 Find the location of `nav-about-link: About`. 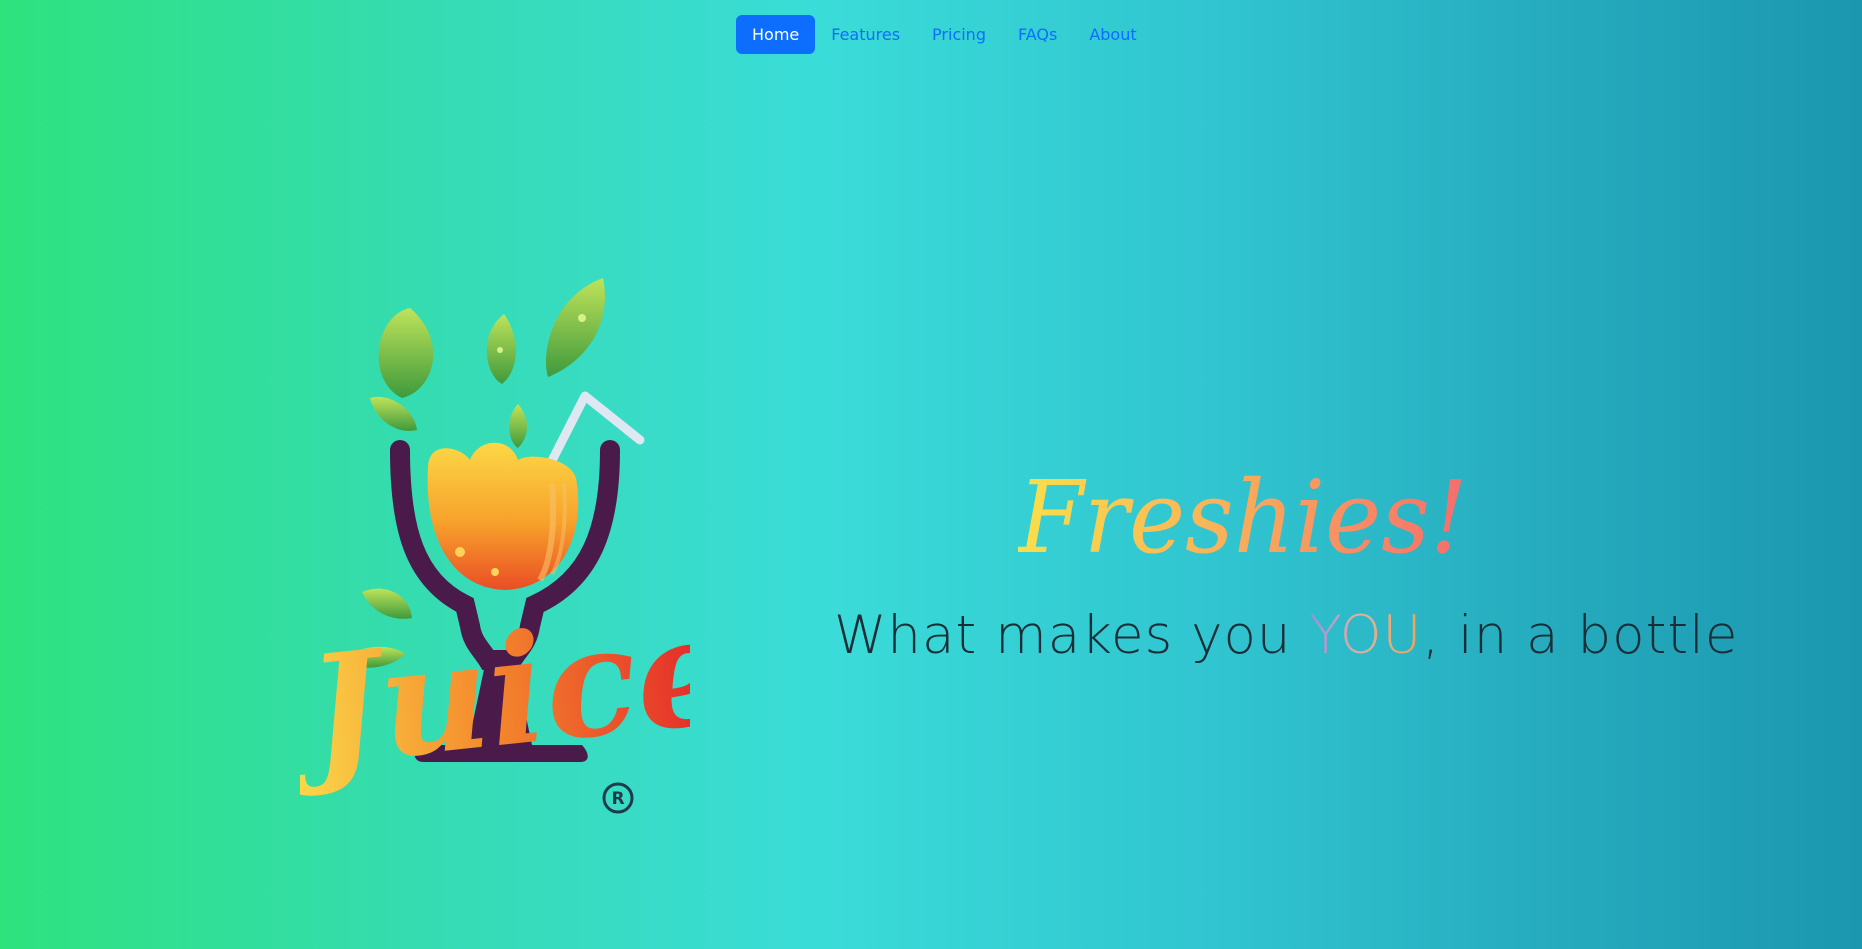

nav-about-link: About is located at coordinates (1112, 34).